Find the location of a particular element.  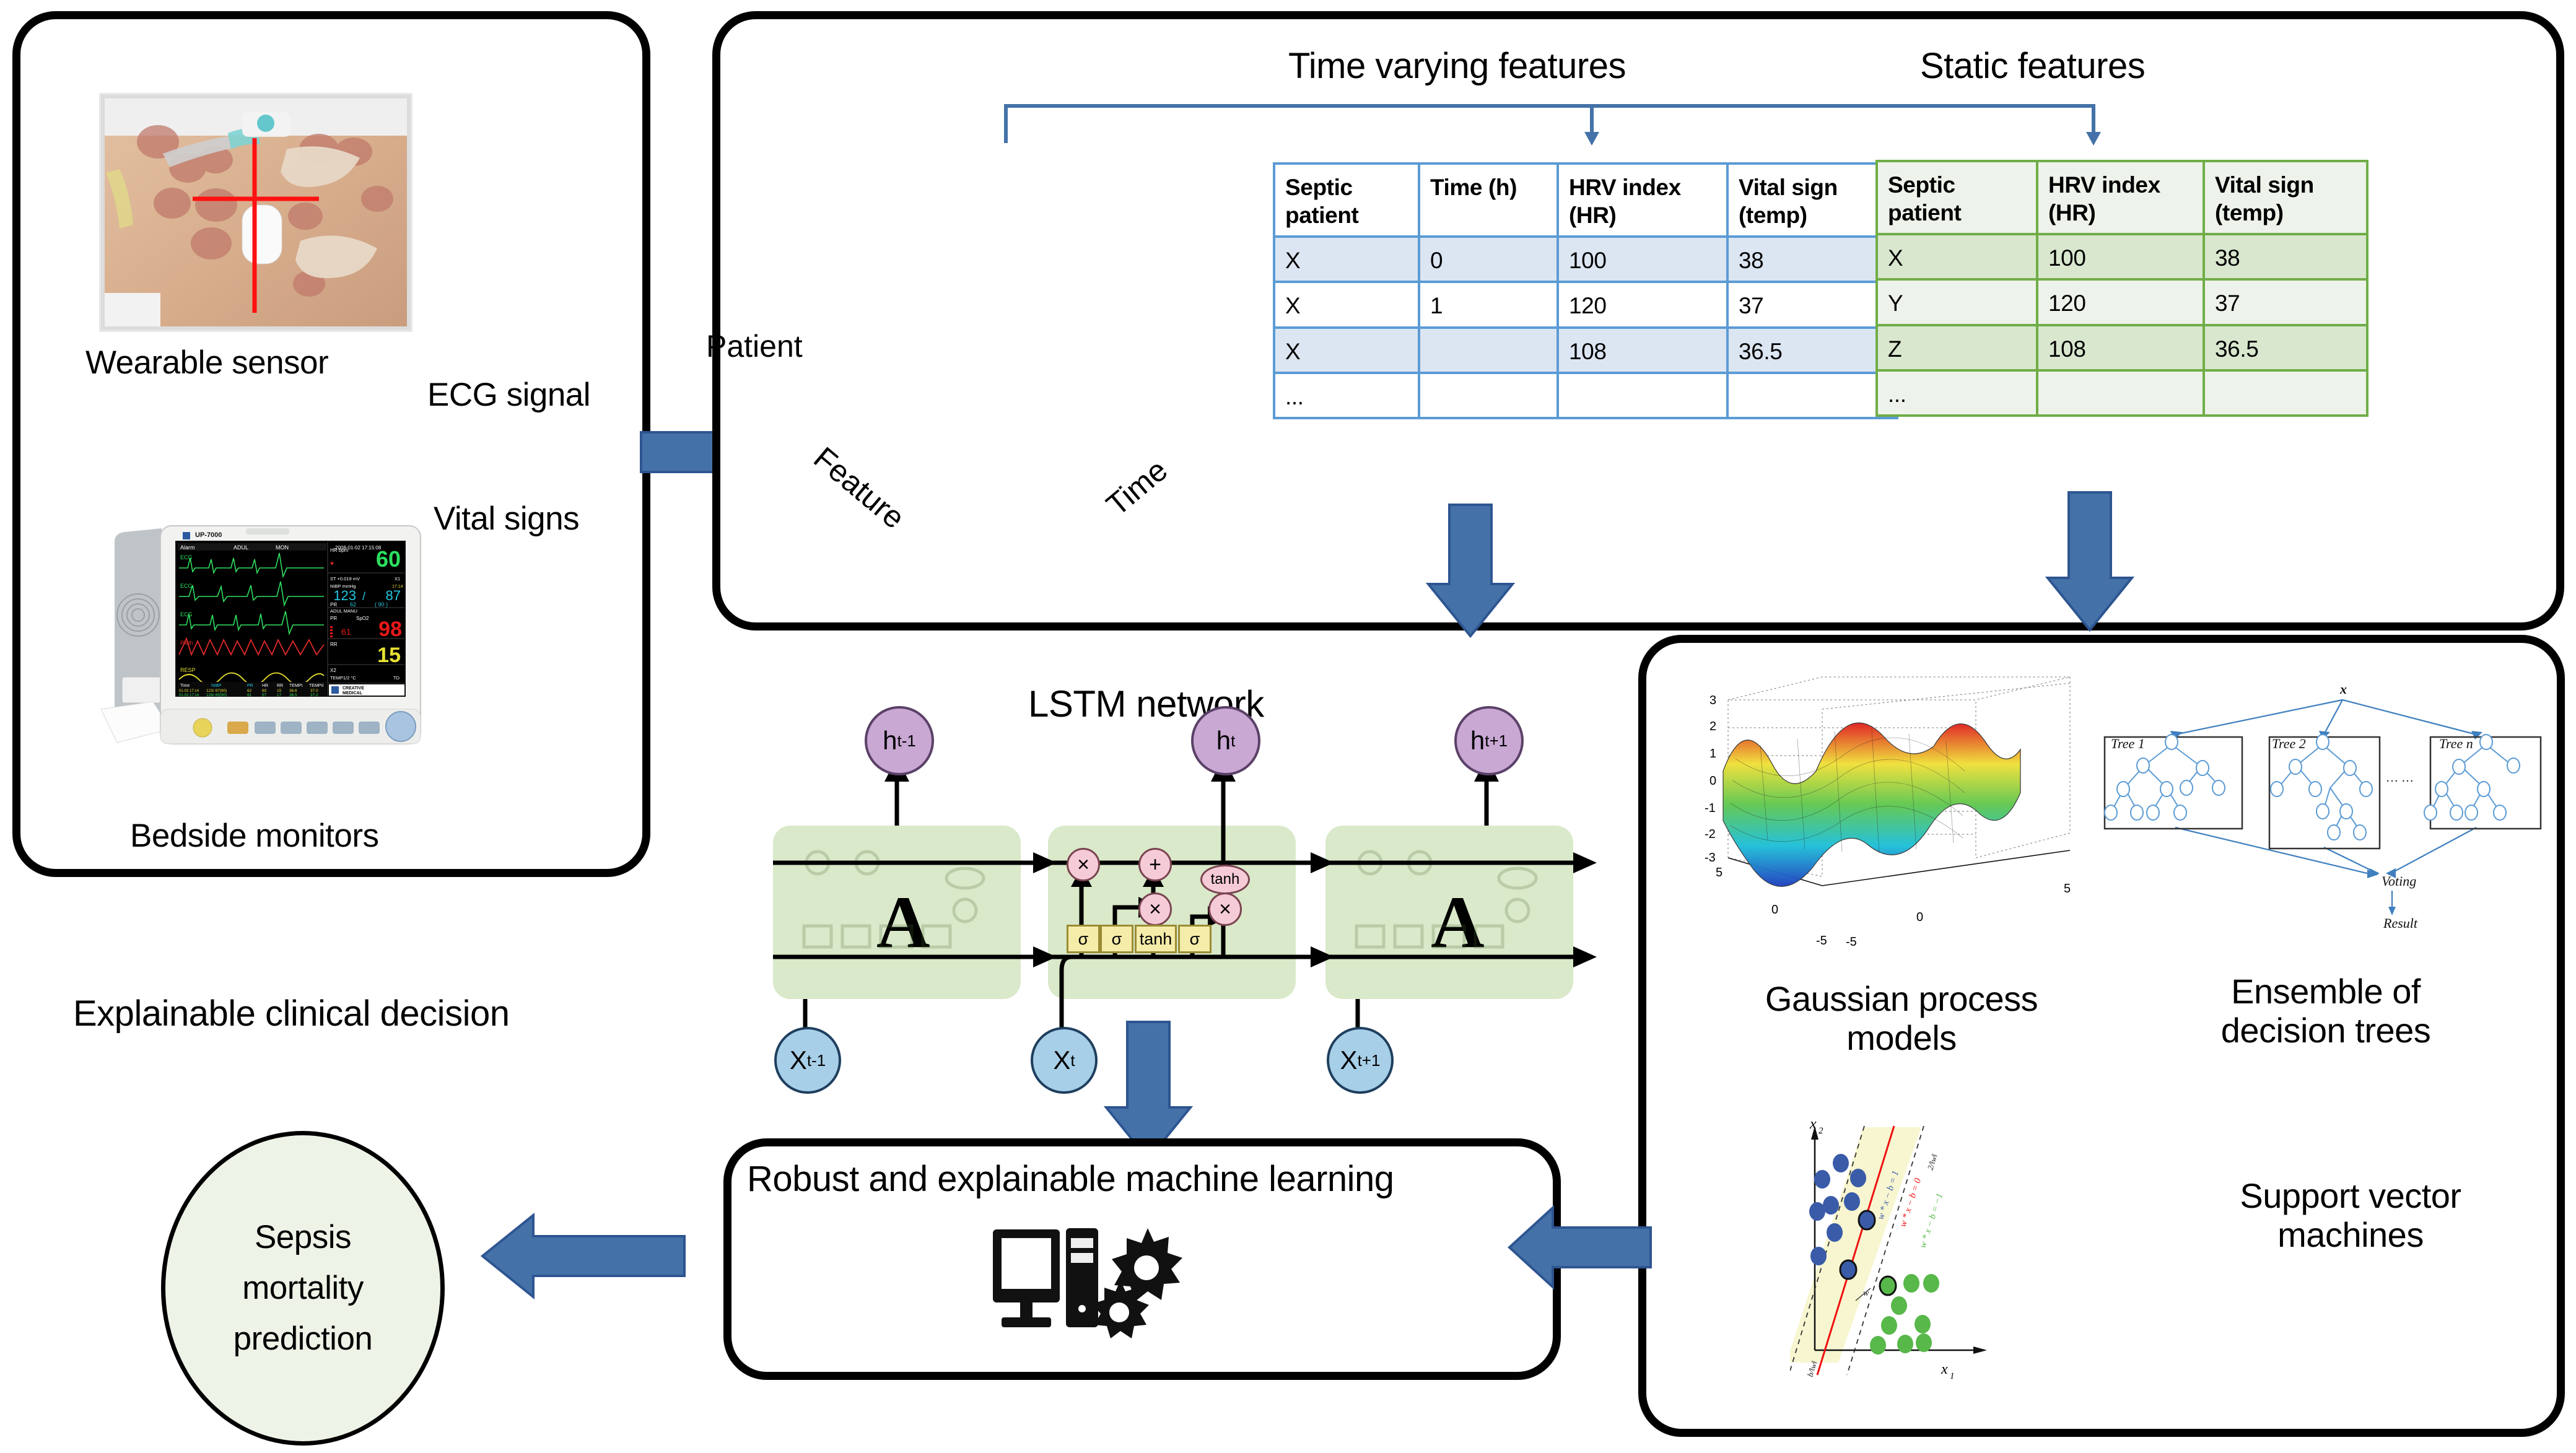

svm-label: Support vector machines is located at coordinates (2350, 1215).